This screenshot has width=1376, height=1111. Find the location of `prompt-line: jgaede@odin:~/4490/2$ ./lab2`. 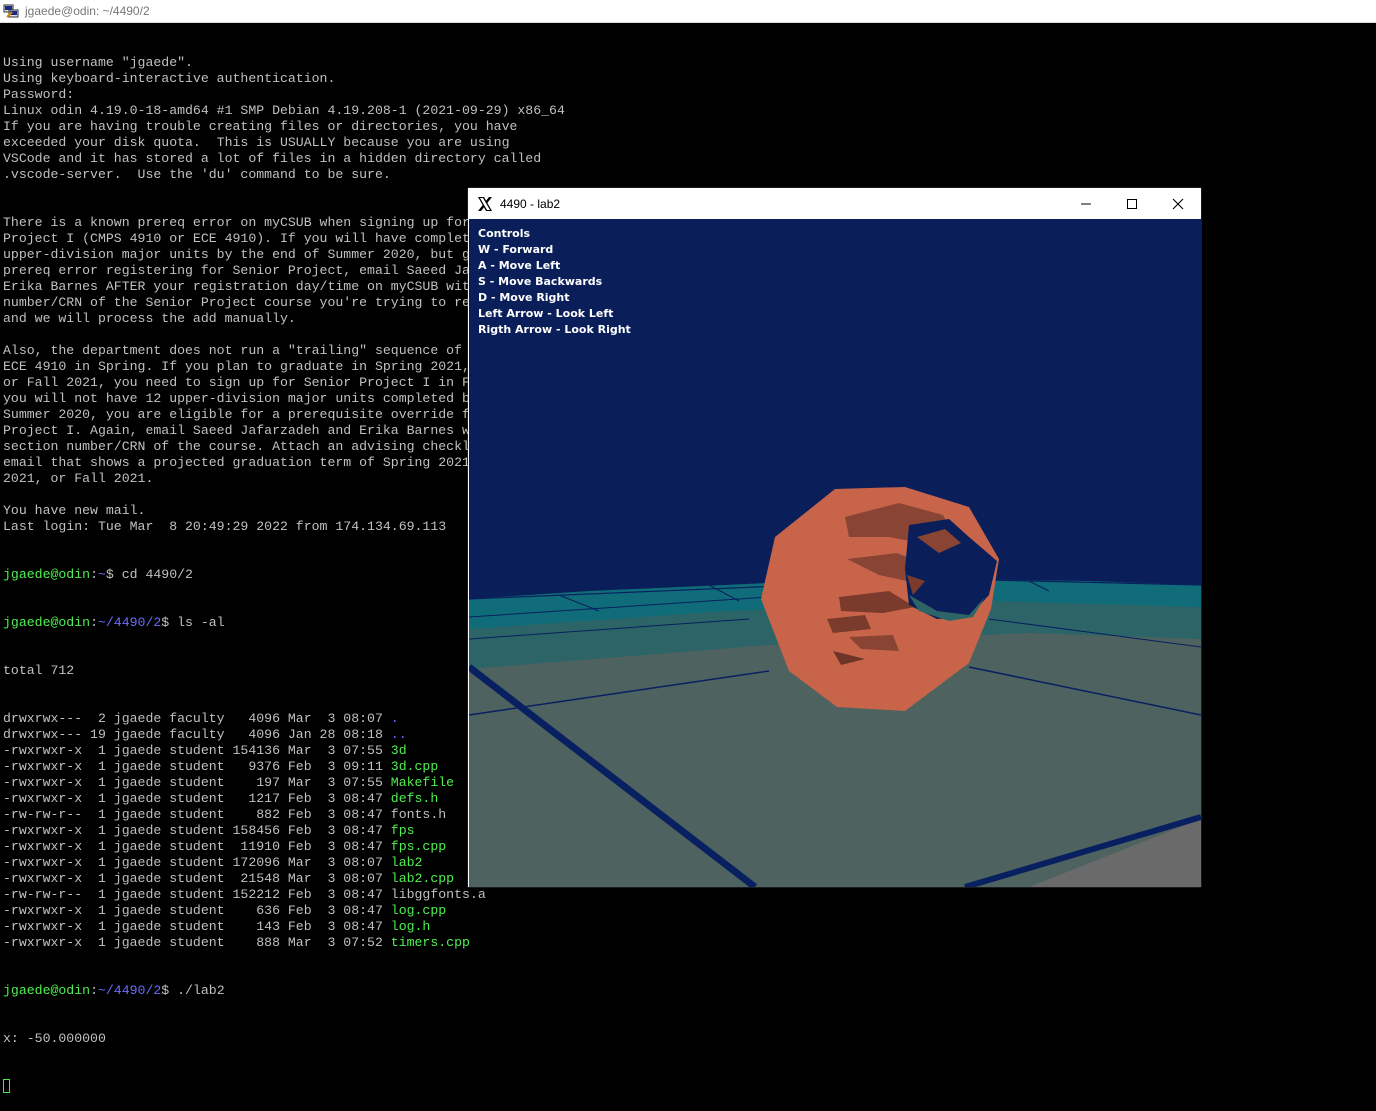

prompt-line: jgaede@odin:~/4490/2$ ./lab2 is located at coordinates (114, 990).